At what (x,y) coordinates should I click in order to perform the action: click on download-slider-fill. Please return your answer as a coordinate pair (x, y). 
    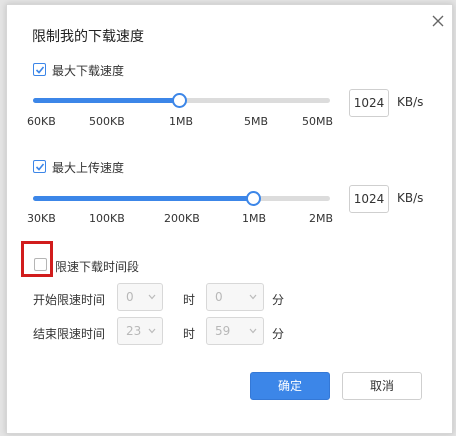
    Looking at the image, I should click on (106, 100).